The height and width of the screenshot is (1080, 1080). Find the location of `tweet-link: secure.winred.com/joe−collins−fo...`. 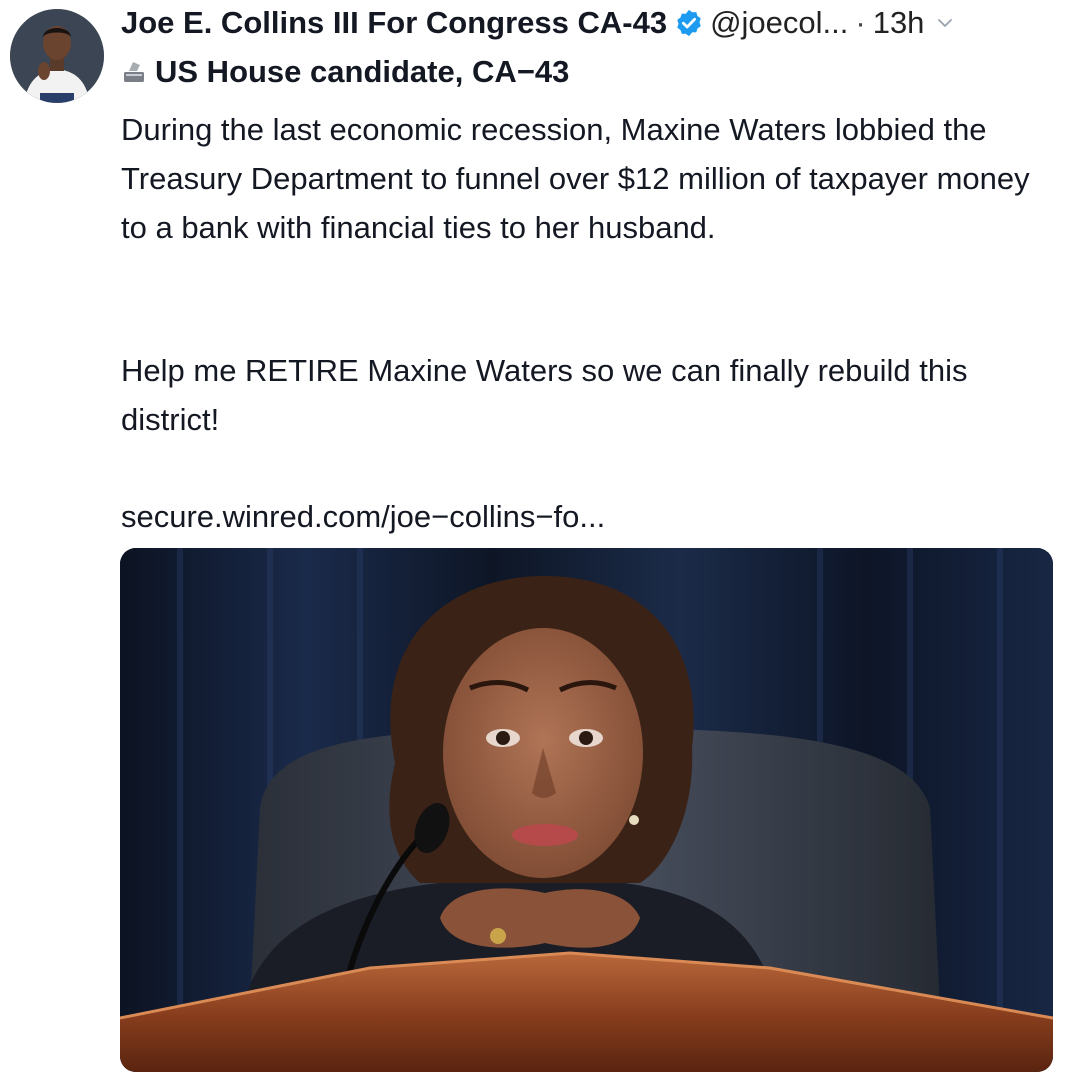

tweet-link: secure.winred.com/joe−collins−fo... is located at coordinates (363, 516).